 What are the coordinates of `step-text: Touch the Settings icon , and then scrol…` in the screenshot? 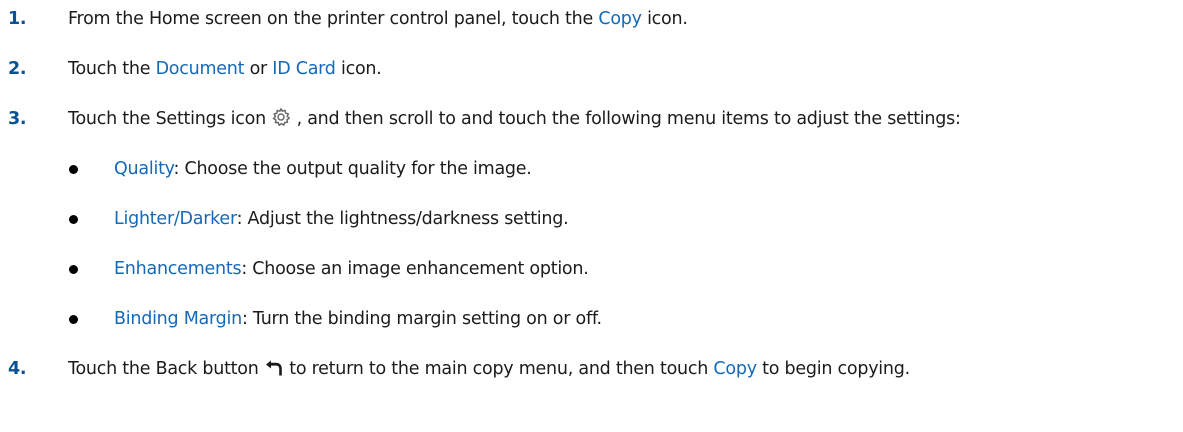 It's located at (514, 120).